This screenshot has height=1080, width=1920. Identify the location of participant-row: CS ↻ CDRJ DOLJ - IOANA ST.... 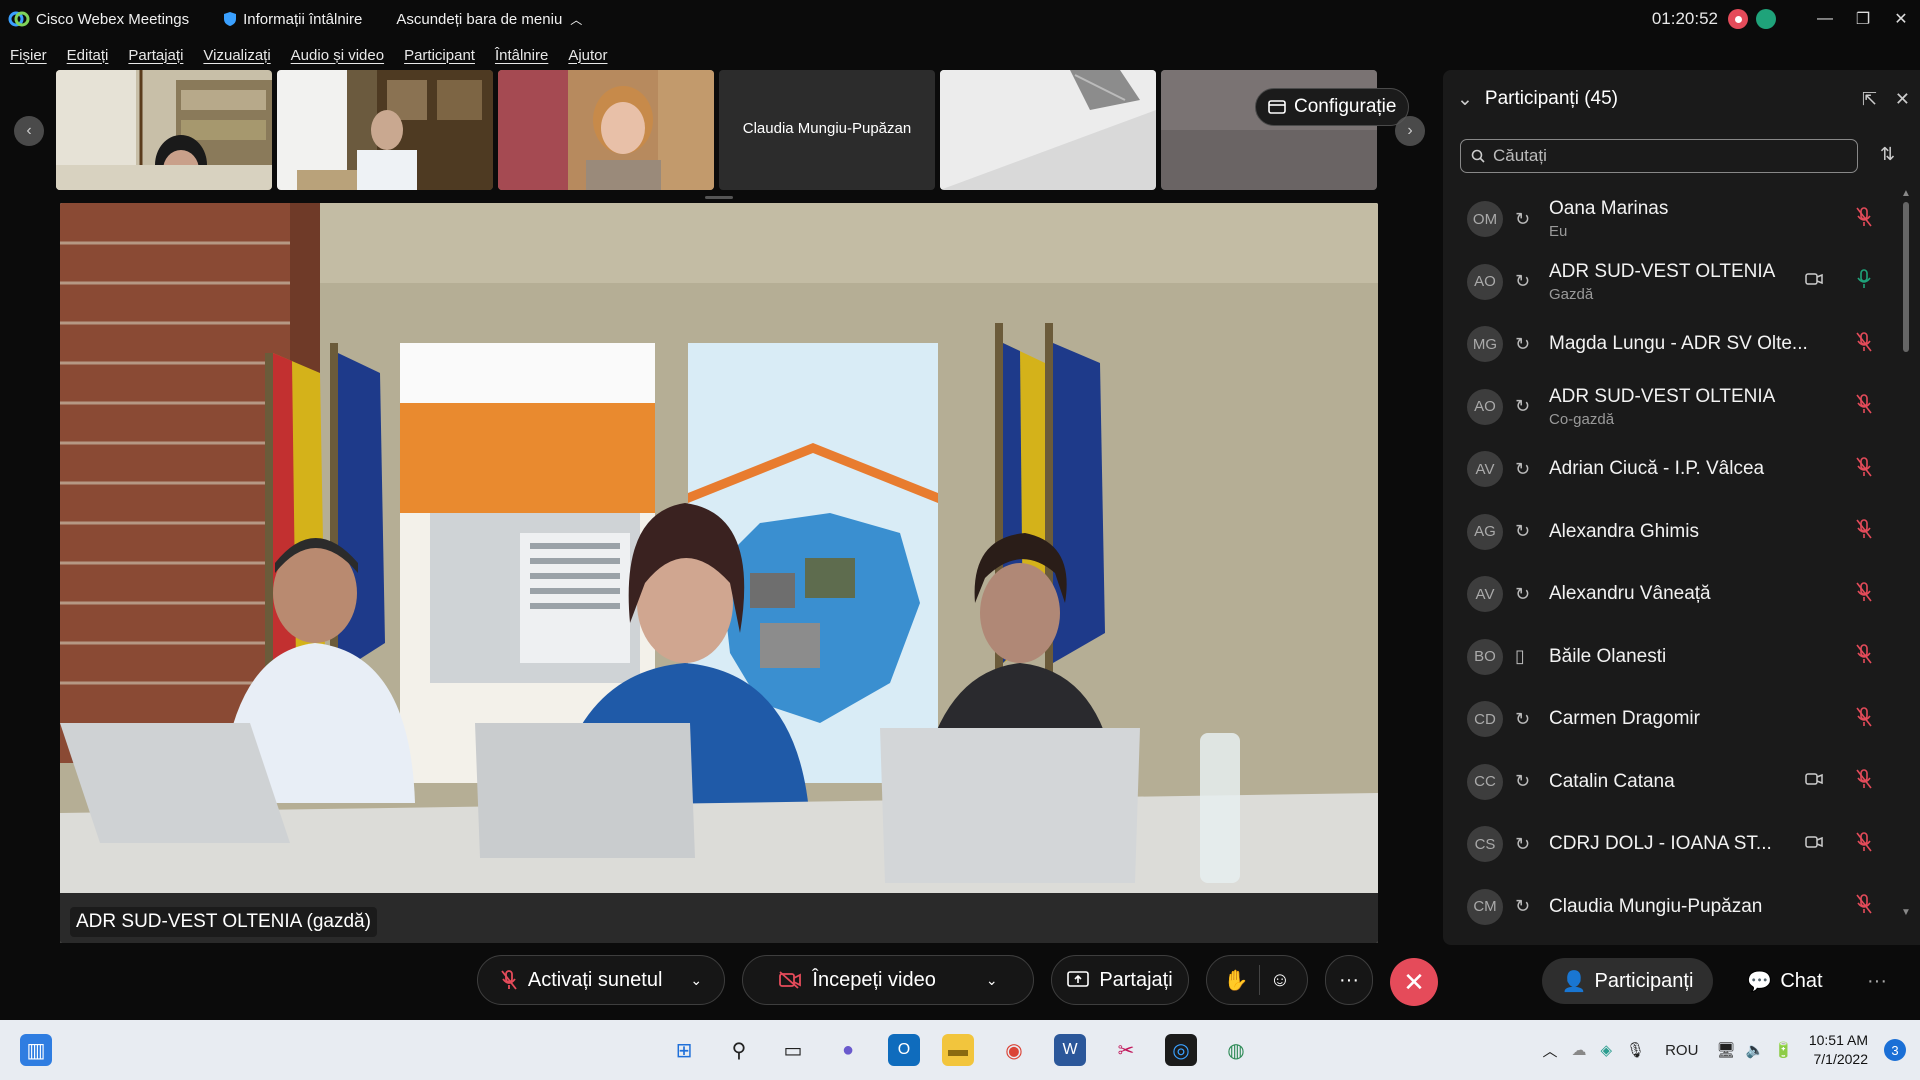
(1673, 844).